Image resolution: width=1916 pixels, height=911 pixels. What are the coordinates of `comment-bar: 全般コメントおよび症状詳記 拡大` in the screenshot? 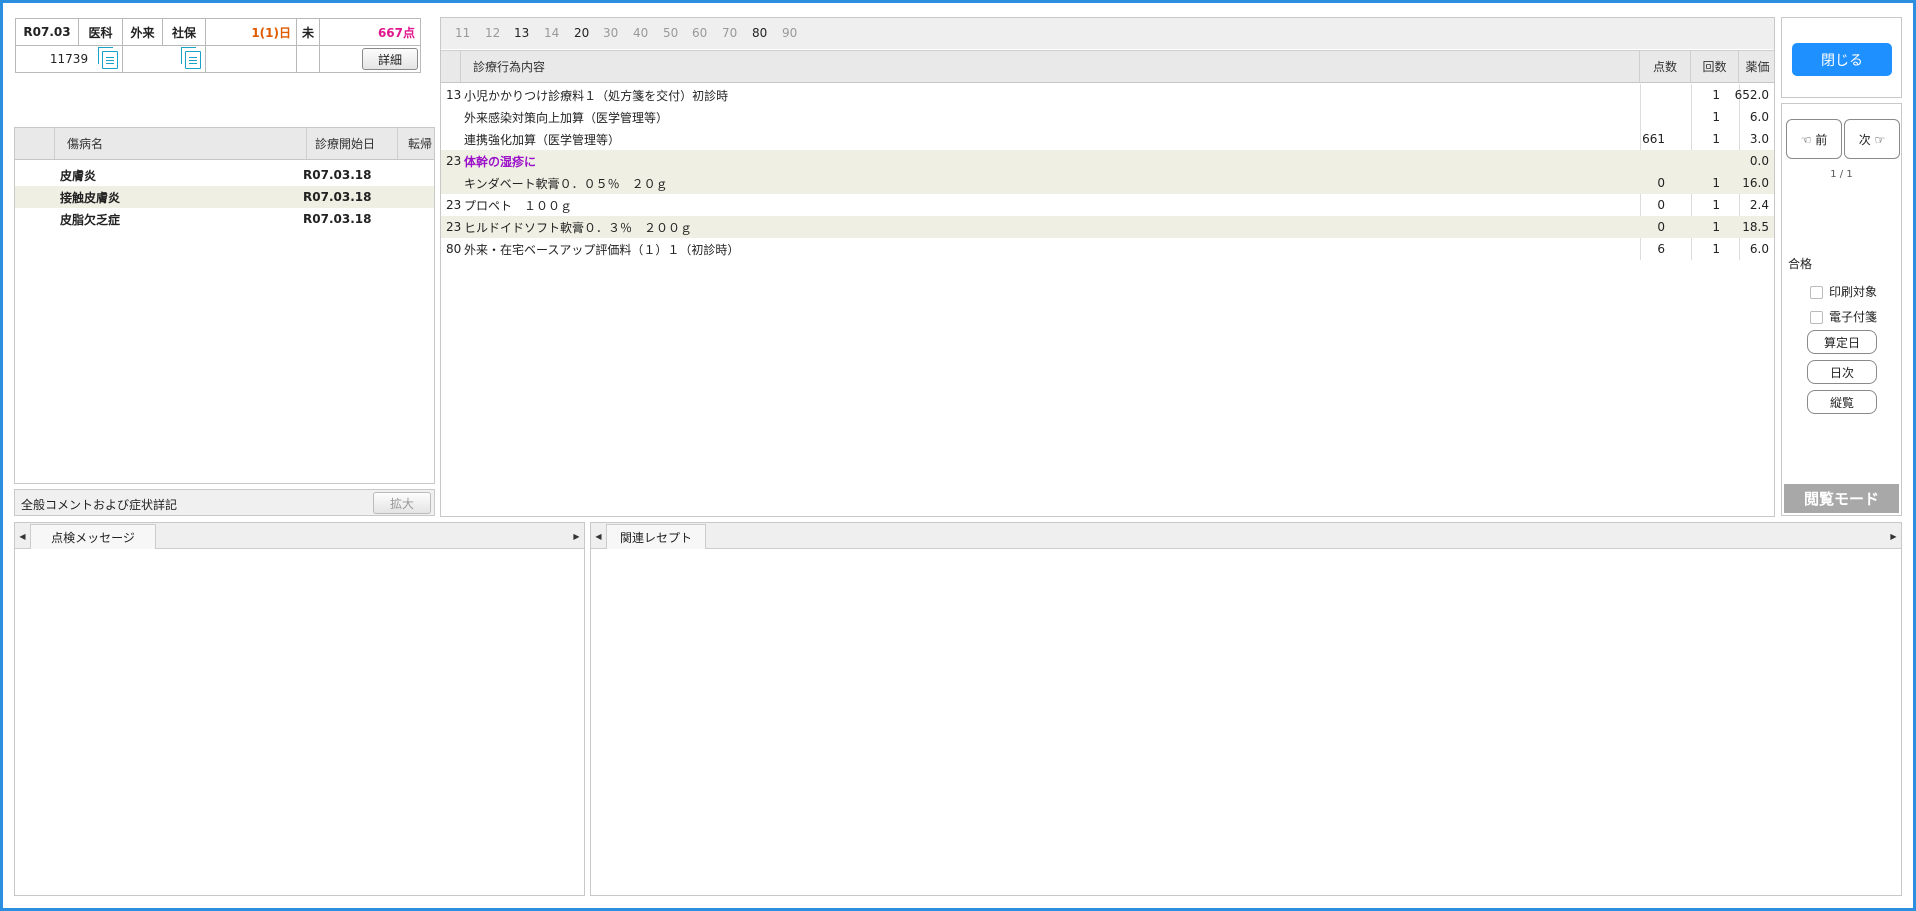 It's located at (224, 502).